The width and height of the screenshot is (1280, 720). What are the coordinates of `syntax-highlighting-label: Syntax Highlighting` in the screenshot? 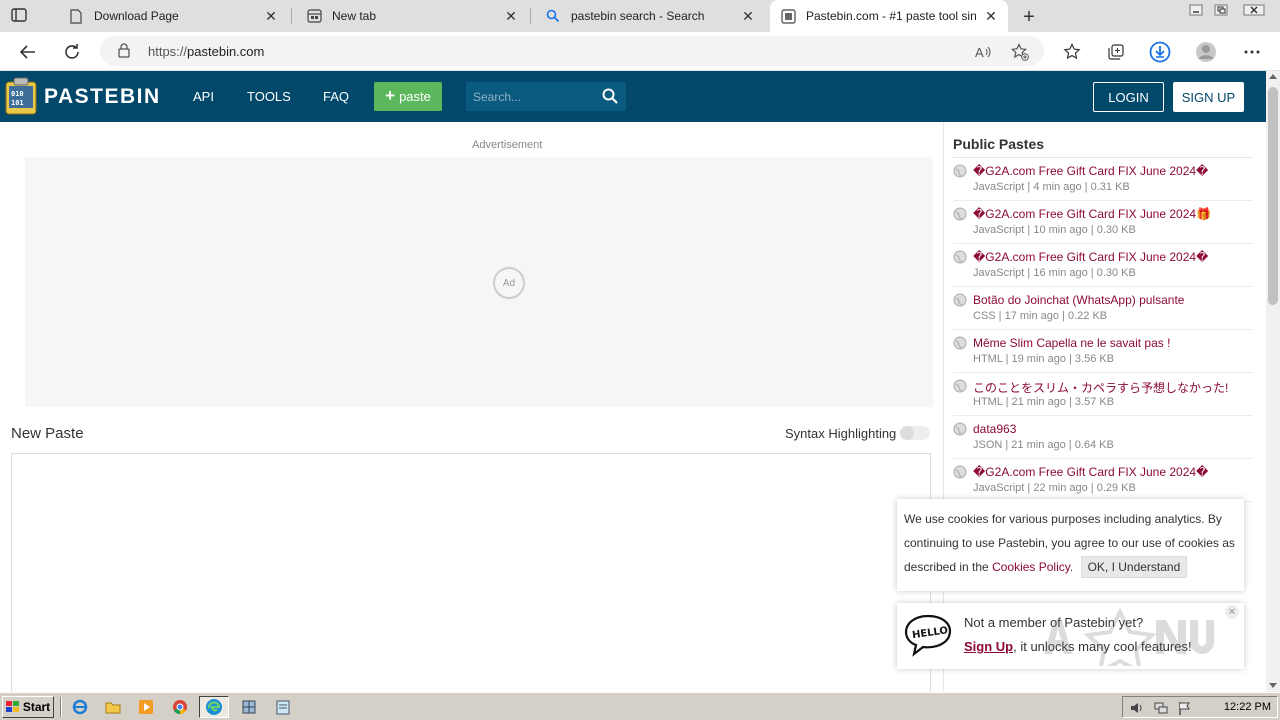 It's located at (841, 433).